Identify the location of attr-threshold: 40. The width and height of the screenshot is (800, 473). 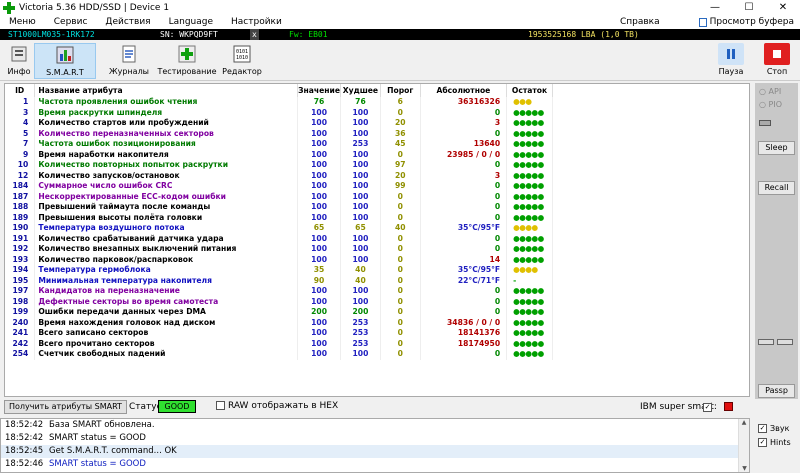
(400, 228).